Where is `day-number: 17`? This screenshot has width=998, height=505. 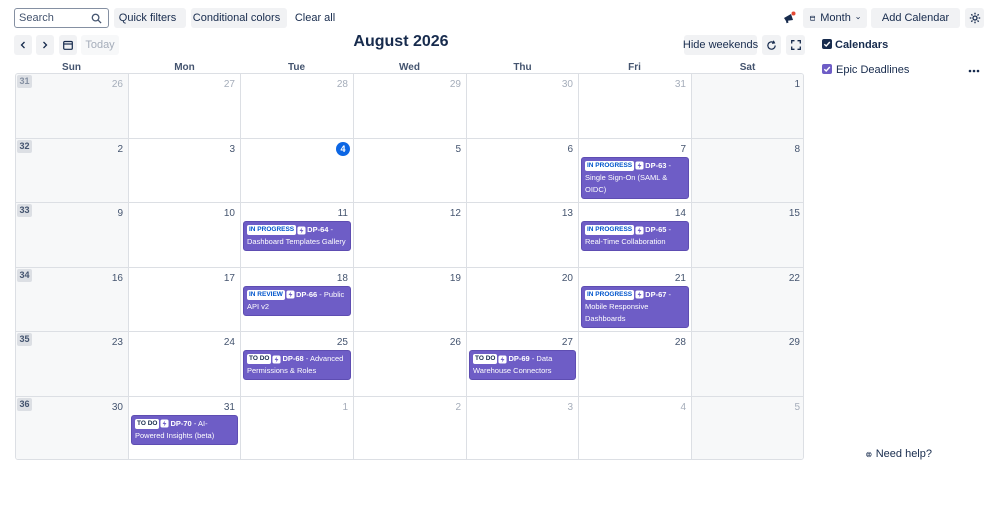 day-number: 17 is located at coordinates (229, 278).